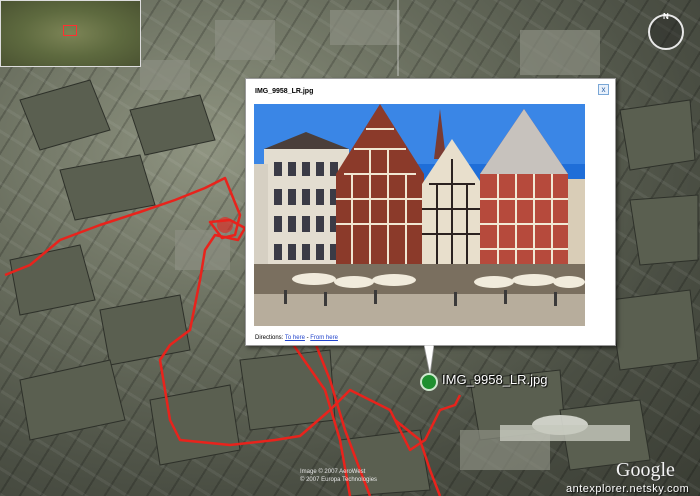 Image resolution: width=700 pixels, height=496 pixels. Describe the element at coordinates (429, 360) in the screenshot. I see `balloon-pointer` at that location.